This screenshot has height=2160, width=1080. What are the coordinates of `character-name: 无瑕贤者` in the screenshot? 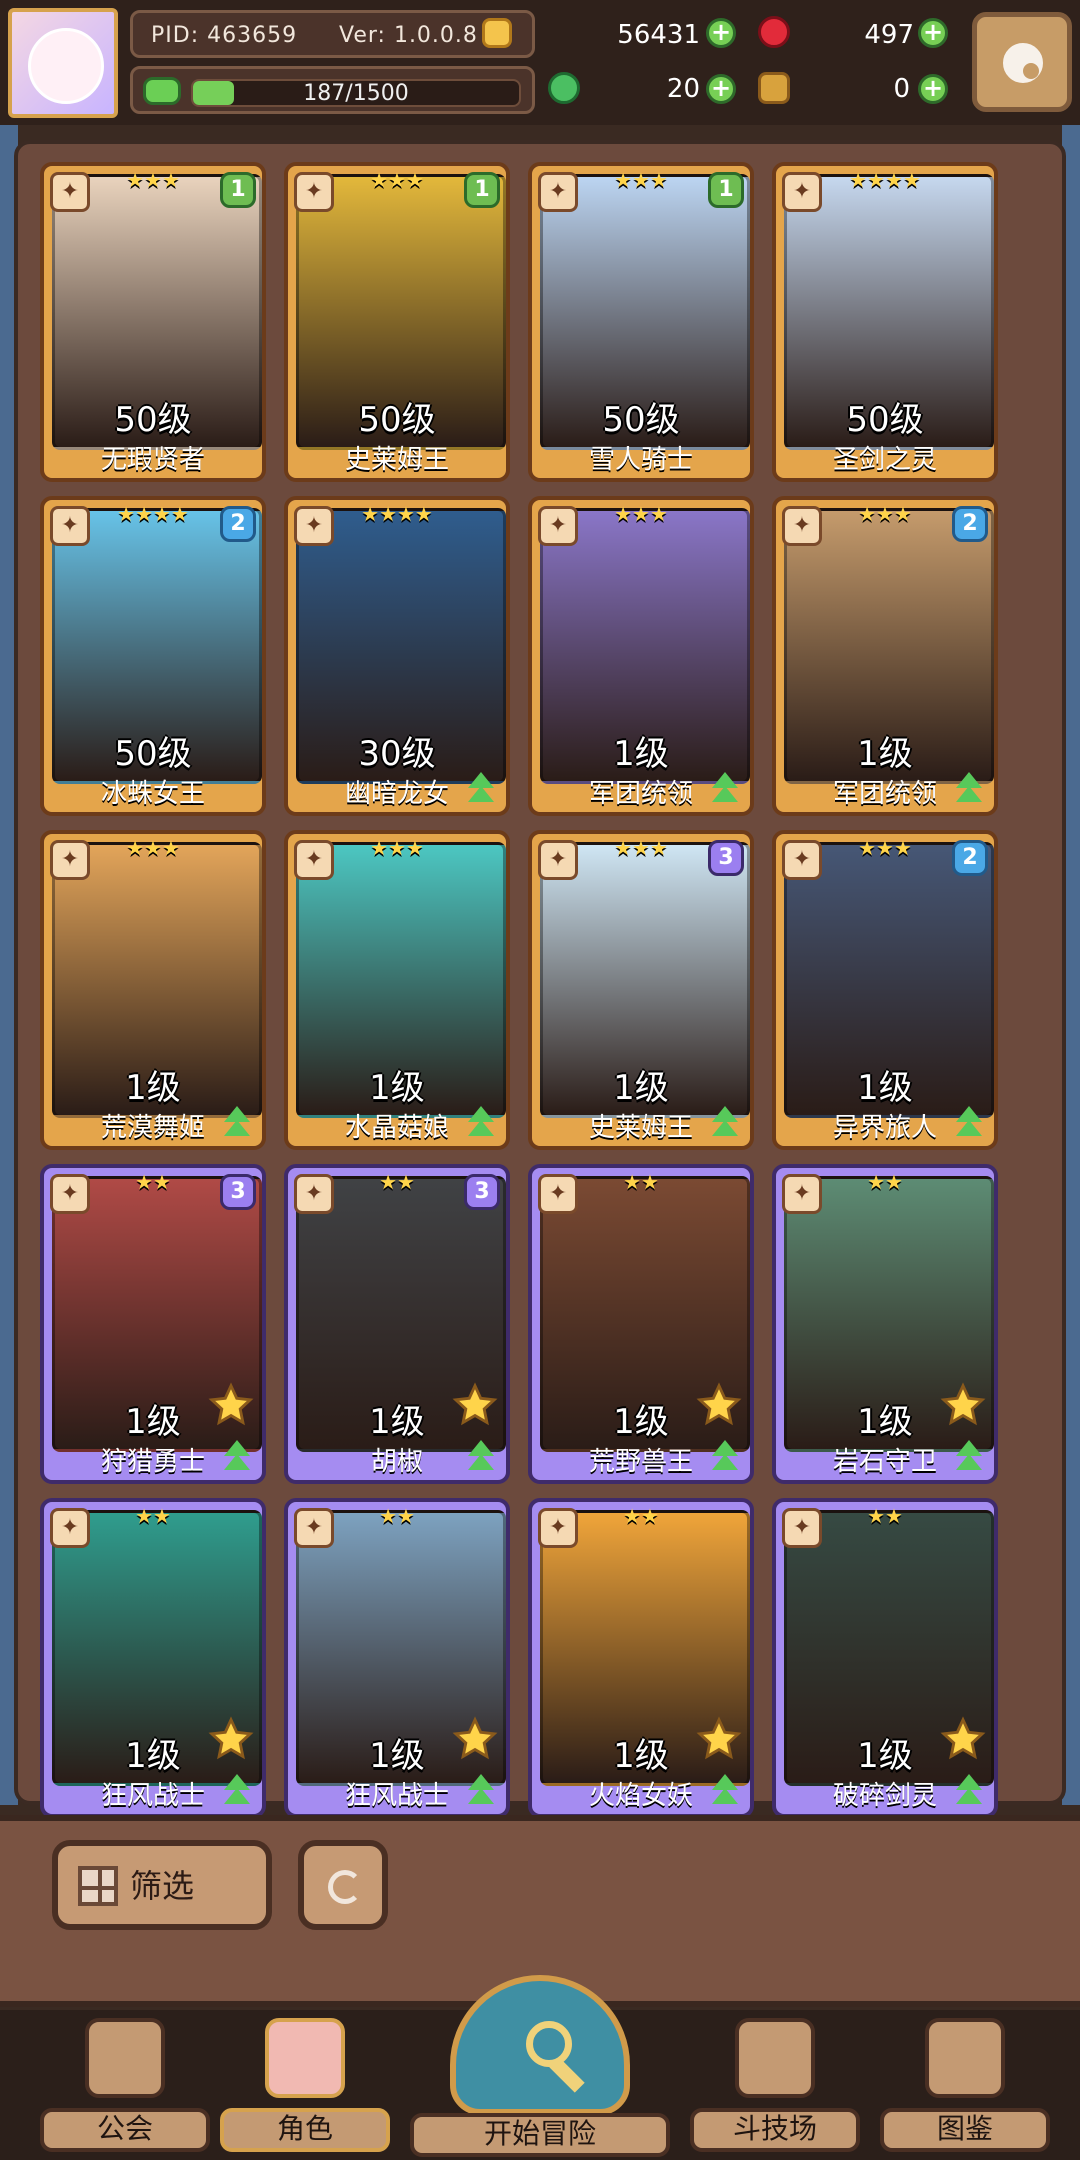 It's located at (152, 460).